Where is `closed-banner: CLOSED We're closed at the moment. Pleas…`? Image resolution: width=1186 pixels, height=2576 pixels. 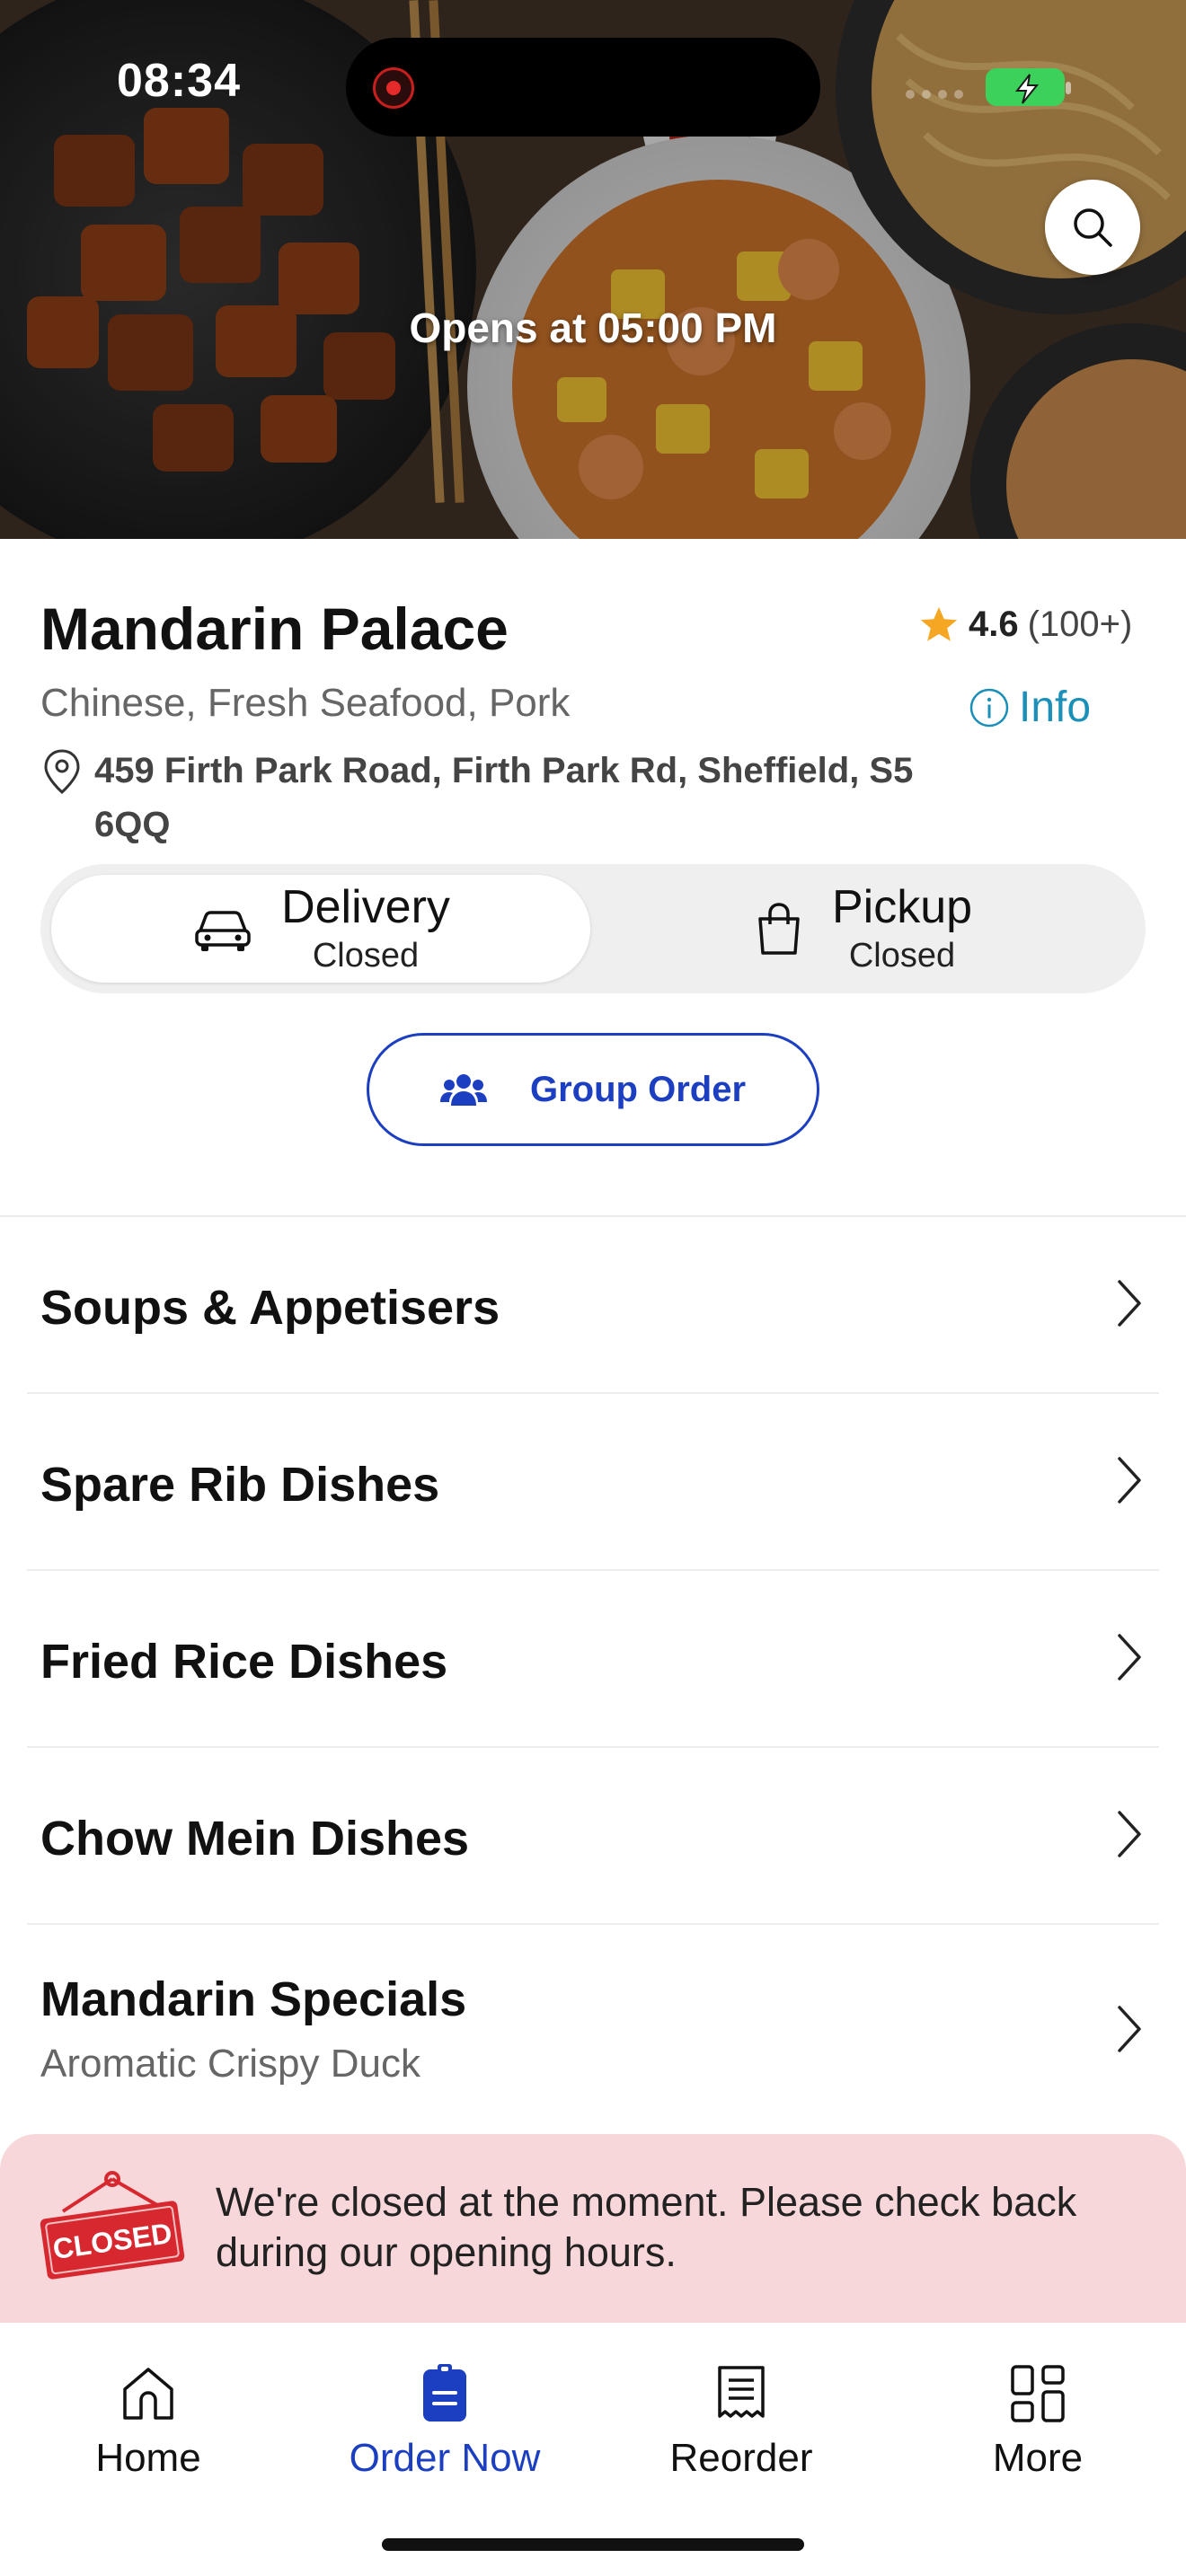
closed-banner: CLOSED We're closed at the moment. Pleas… is located at coordinates (593, 2228).